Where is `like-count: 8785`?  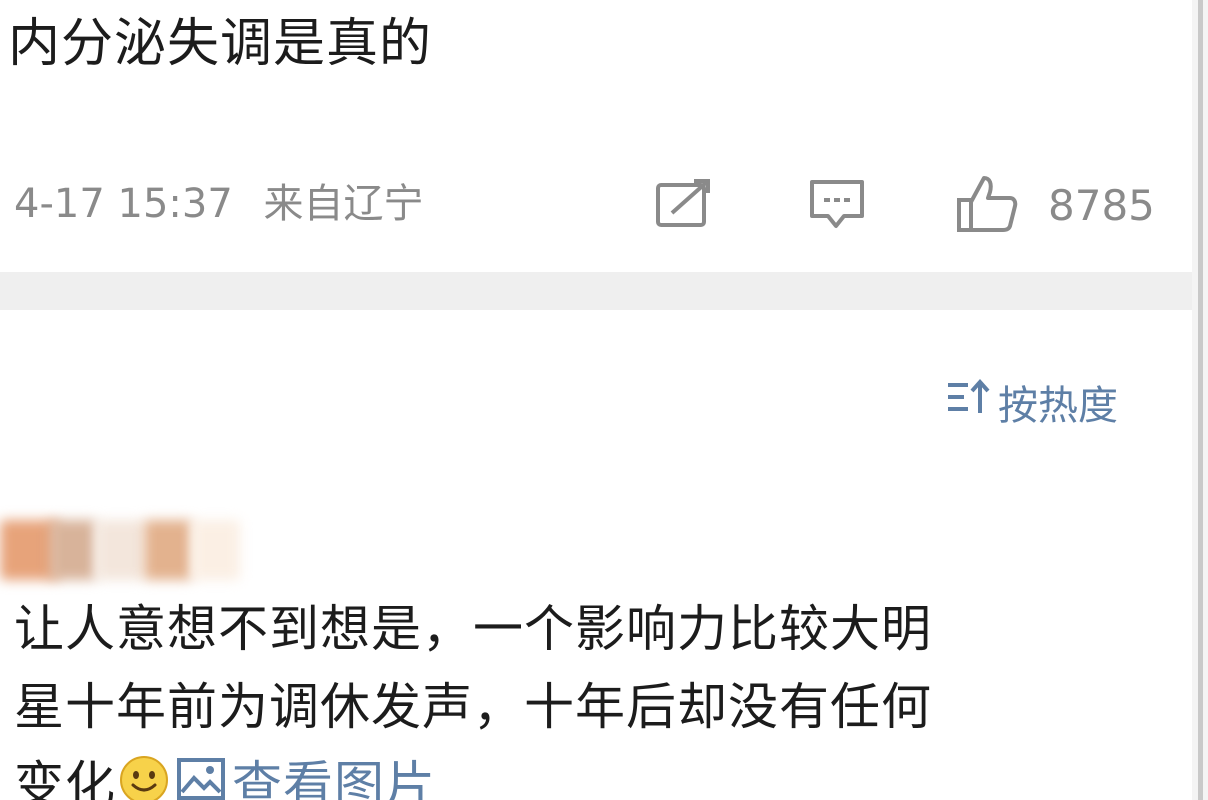 like-count: 8785 is located at coordinates (1101, 205).